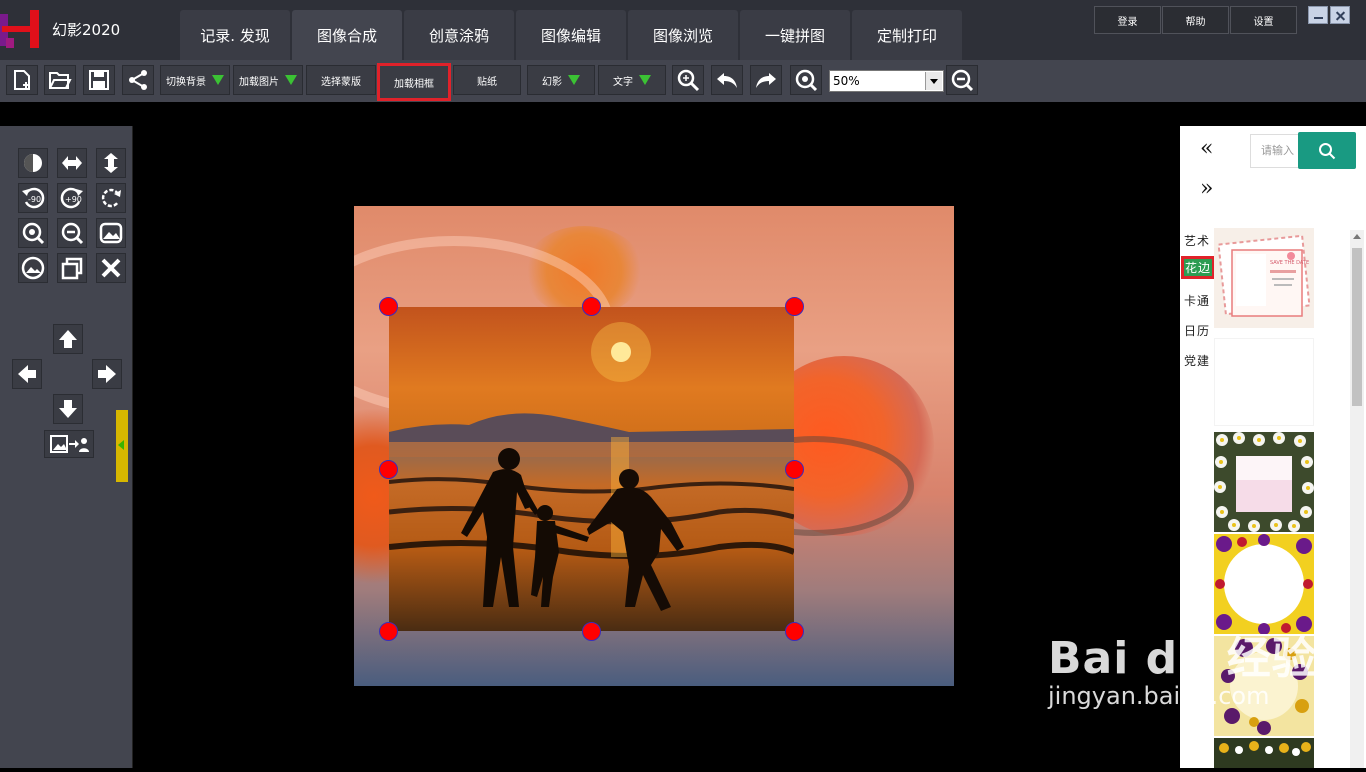 The image size is (1366, 772). What do you see at coordinates (138, 80) in the screenshot?
I see `share-icon` at bounding box center [138, 80].